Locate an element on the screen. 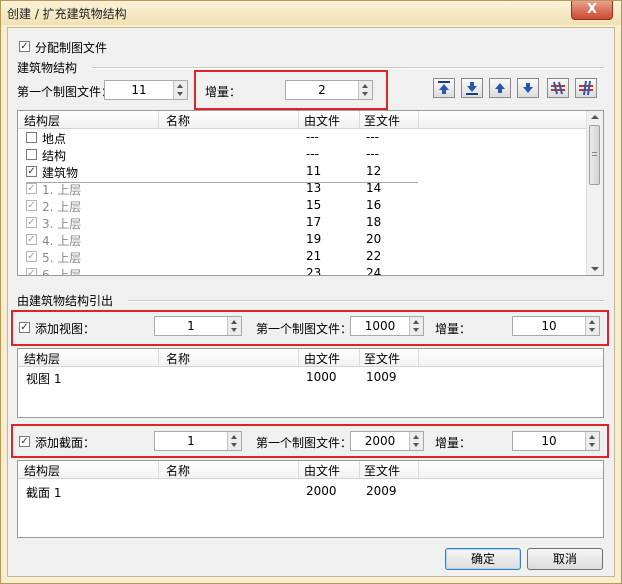 Image resolution: width=622 pixels, height=584 pixels. distribute-checkbox: ✓ is located at coordinates (24, 46).